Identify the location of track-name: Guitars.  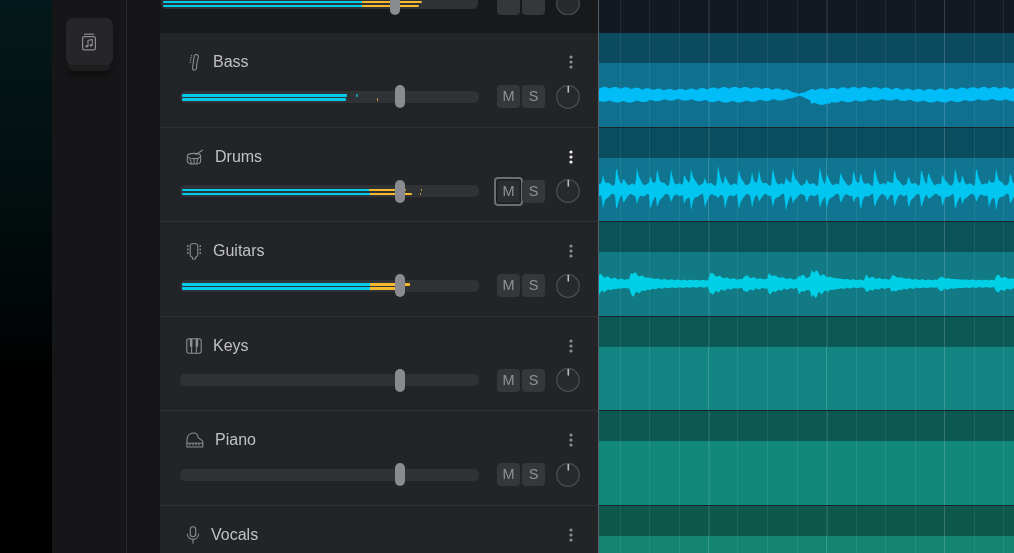
(239, 251).